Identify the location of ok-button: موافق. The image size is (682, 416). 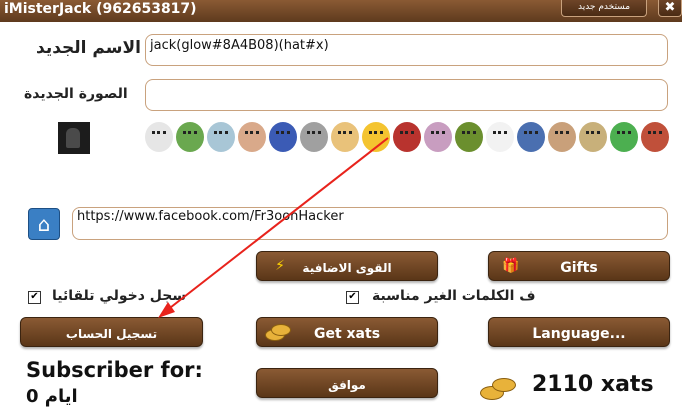
(347, 383).